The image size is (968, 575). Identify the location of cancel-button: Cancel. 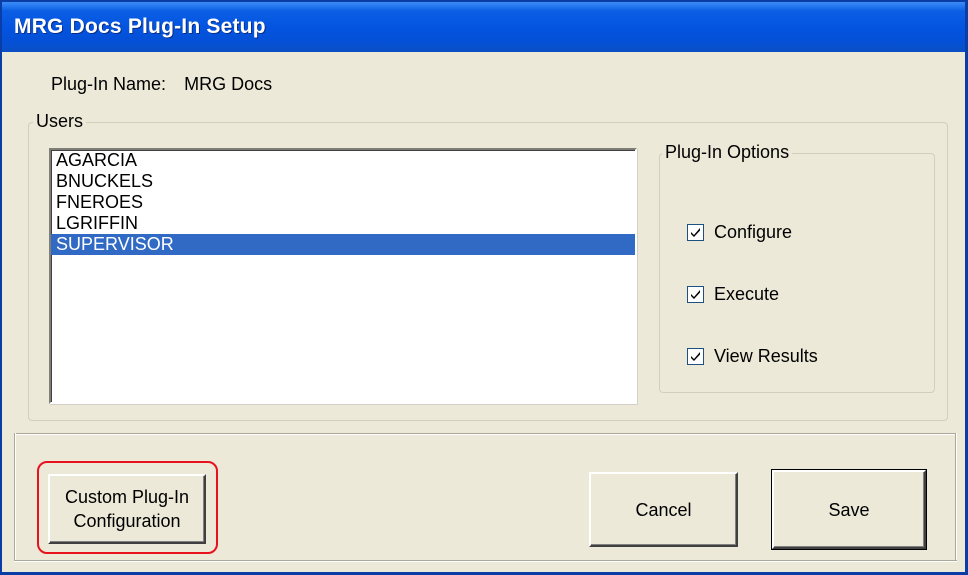
(663, 509).